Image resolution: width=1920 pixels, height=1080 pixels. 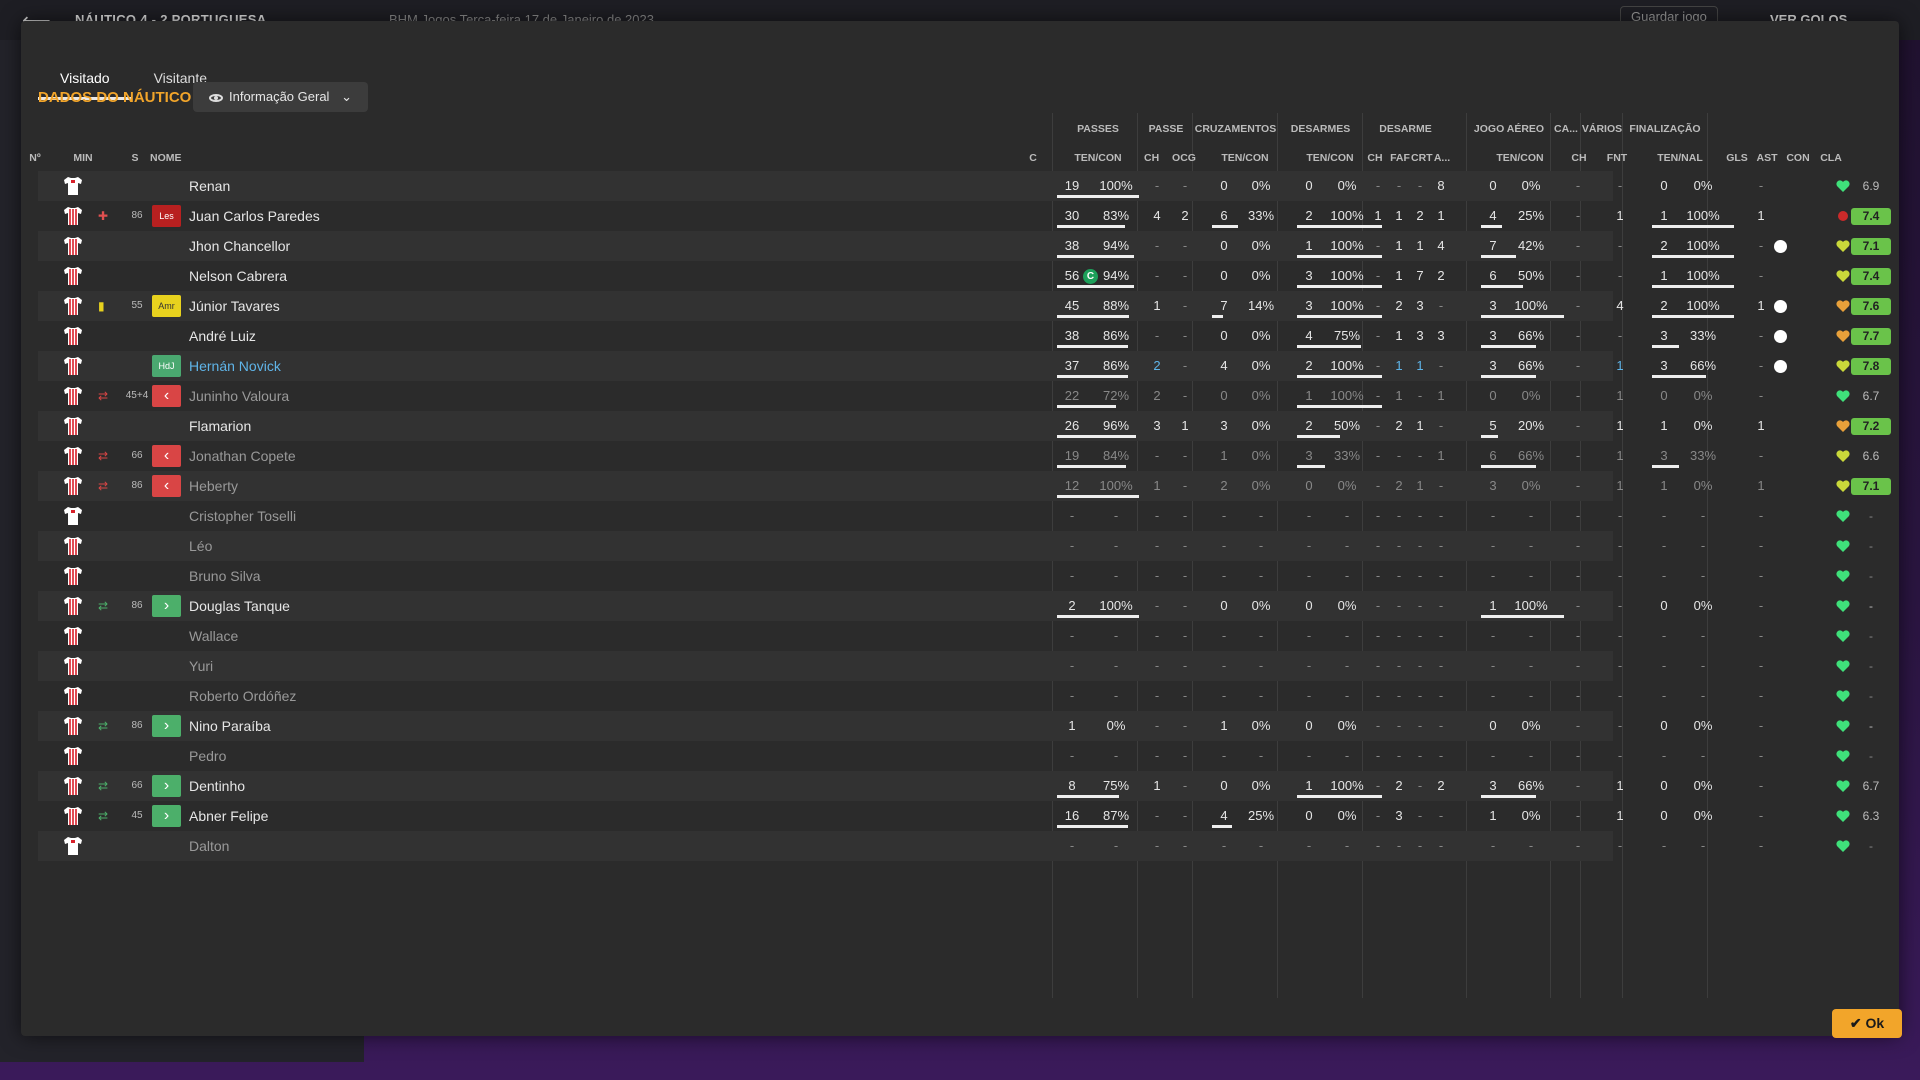 I want to click on column-header-fin-tn: TEN/NAL, so click(x=1680, y=158).